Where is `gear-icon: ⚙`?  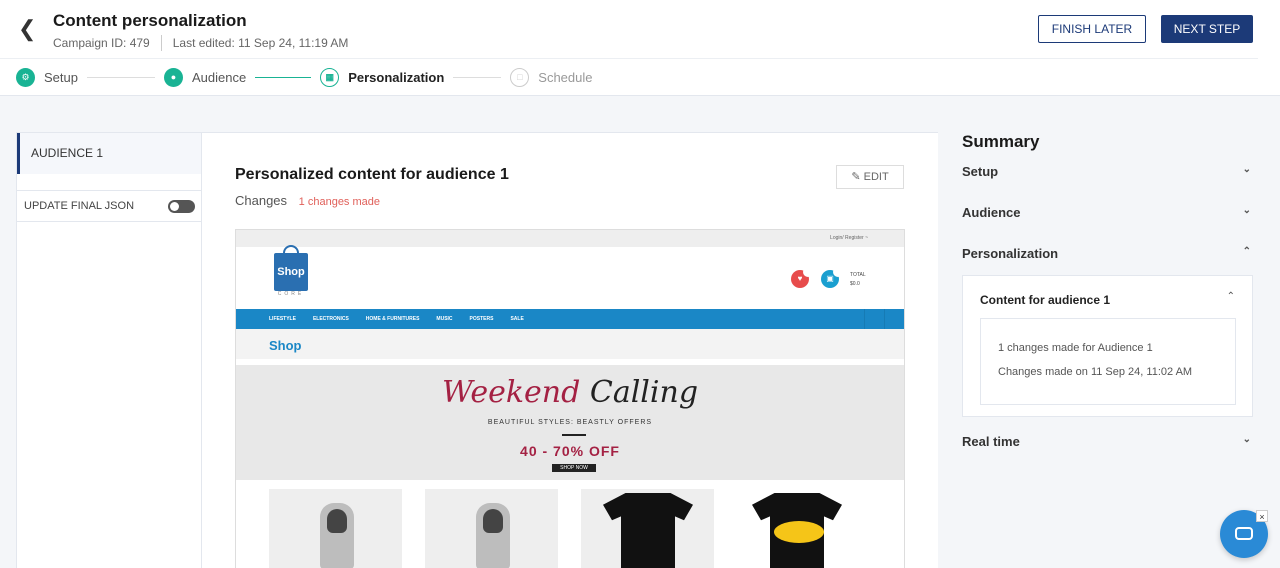
gear-icon: ⚙ is located at coordinates (25, 77).